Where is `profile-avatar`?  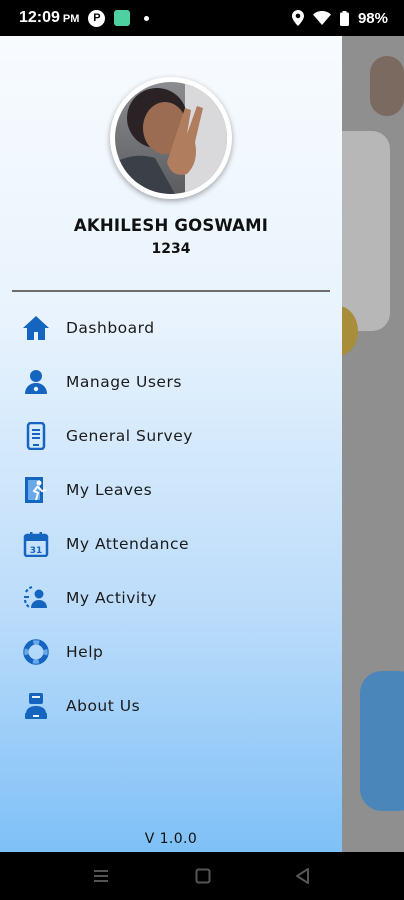
profile-avatar is located at coordinates (171, 138).